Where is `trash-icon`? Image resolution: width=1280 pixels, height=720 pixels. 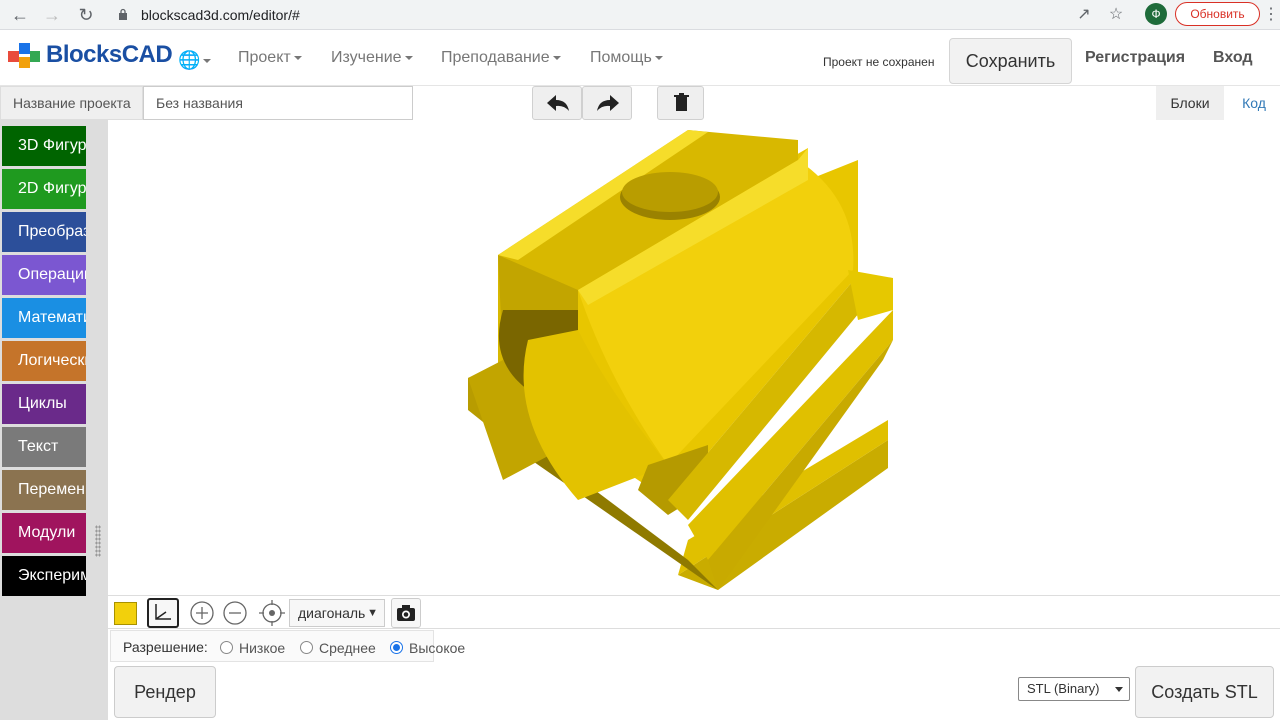
trash-icon is located at coordinates (681, 102).